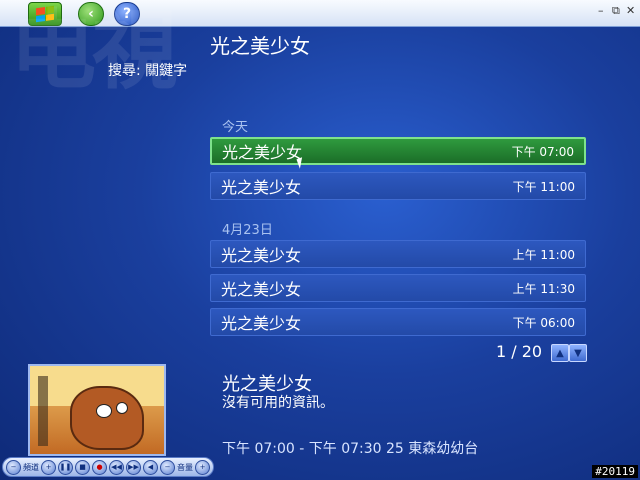 Image resolution: width=640 pixels, height=480 pixels. What do you see at coordinates (398, 151) in the screenshot?
I see `program-row: 光之美少女 下午 07:00` at bounding box center [398, 151].